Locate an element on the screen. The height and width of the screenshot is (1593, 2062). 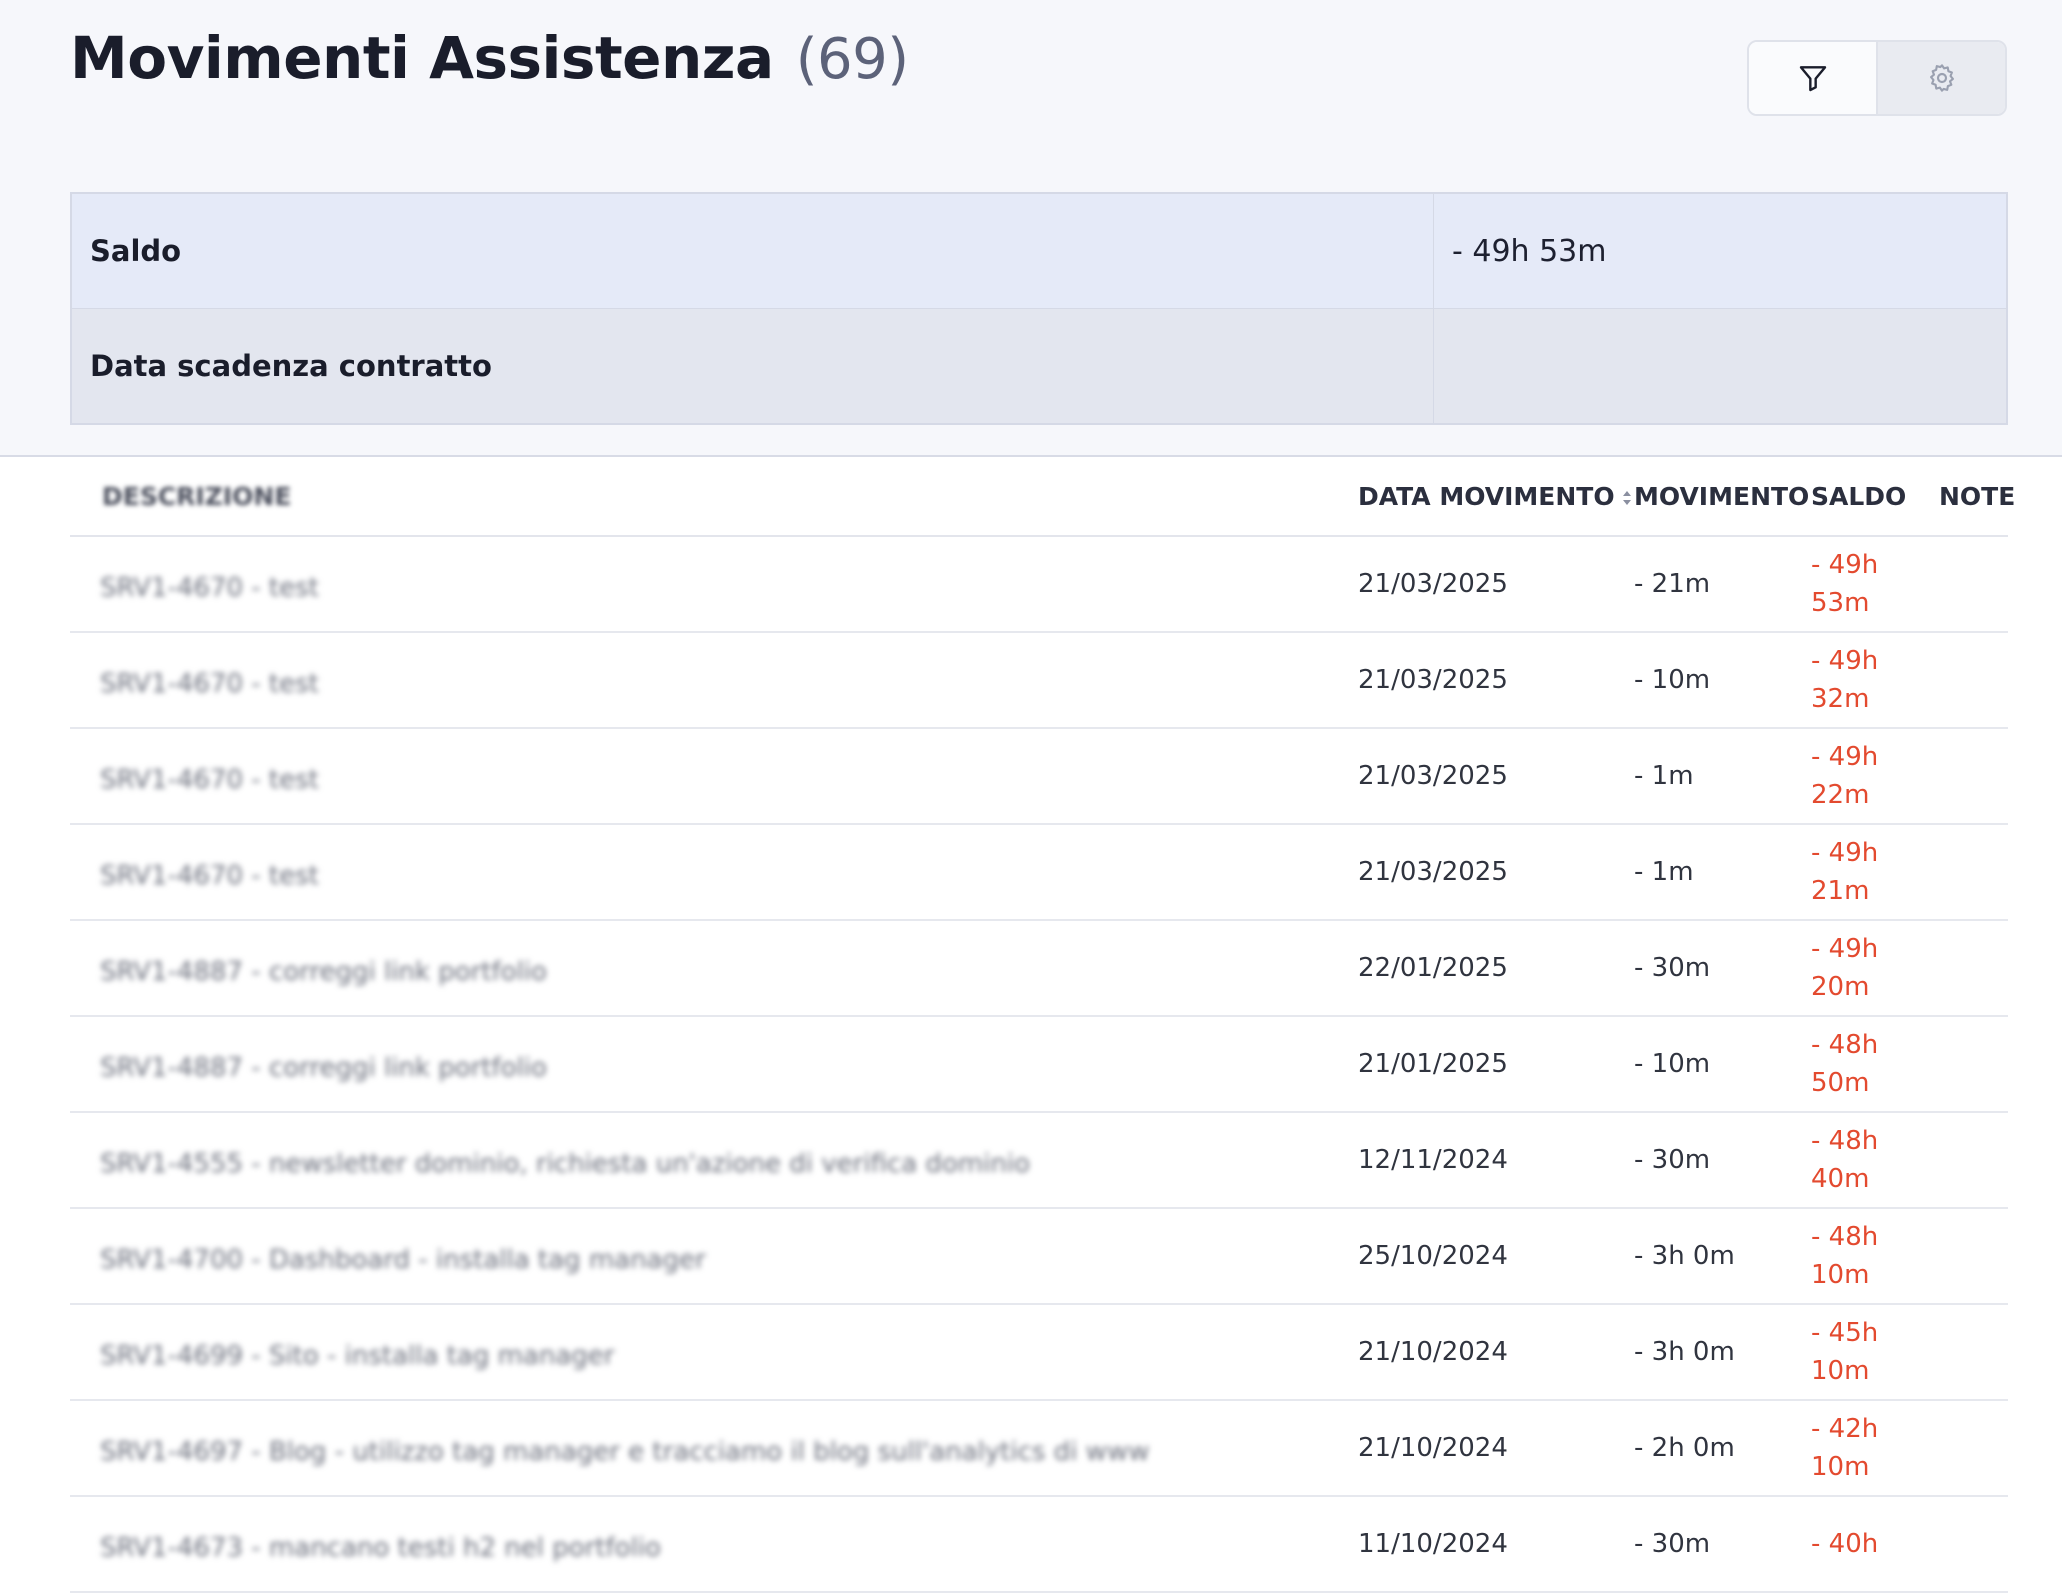
toolbar-button-group is located at coordinates (1877, 78).